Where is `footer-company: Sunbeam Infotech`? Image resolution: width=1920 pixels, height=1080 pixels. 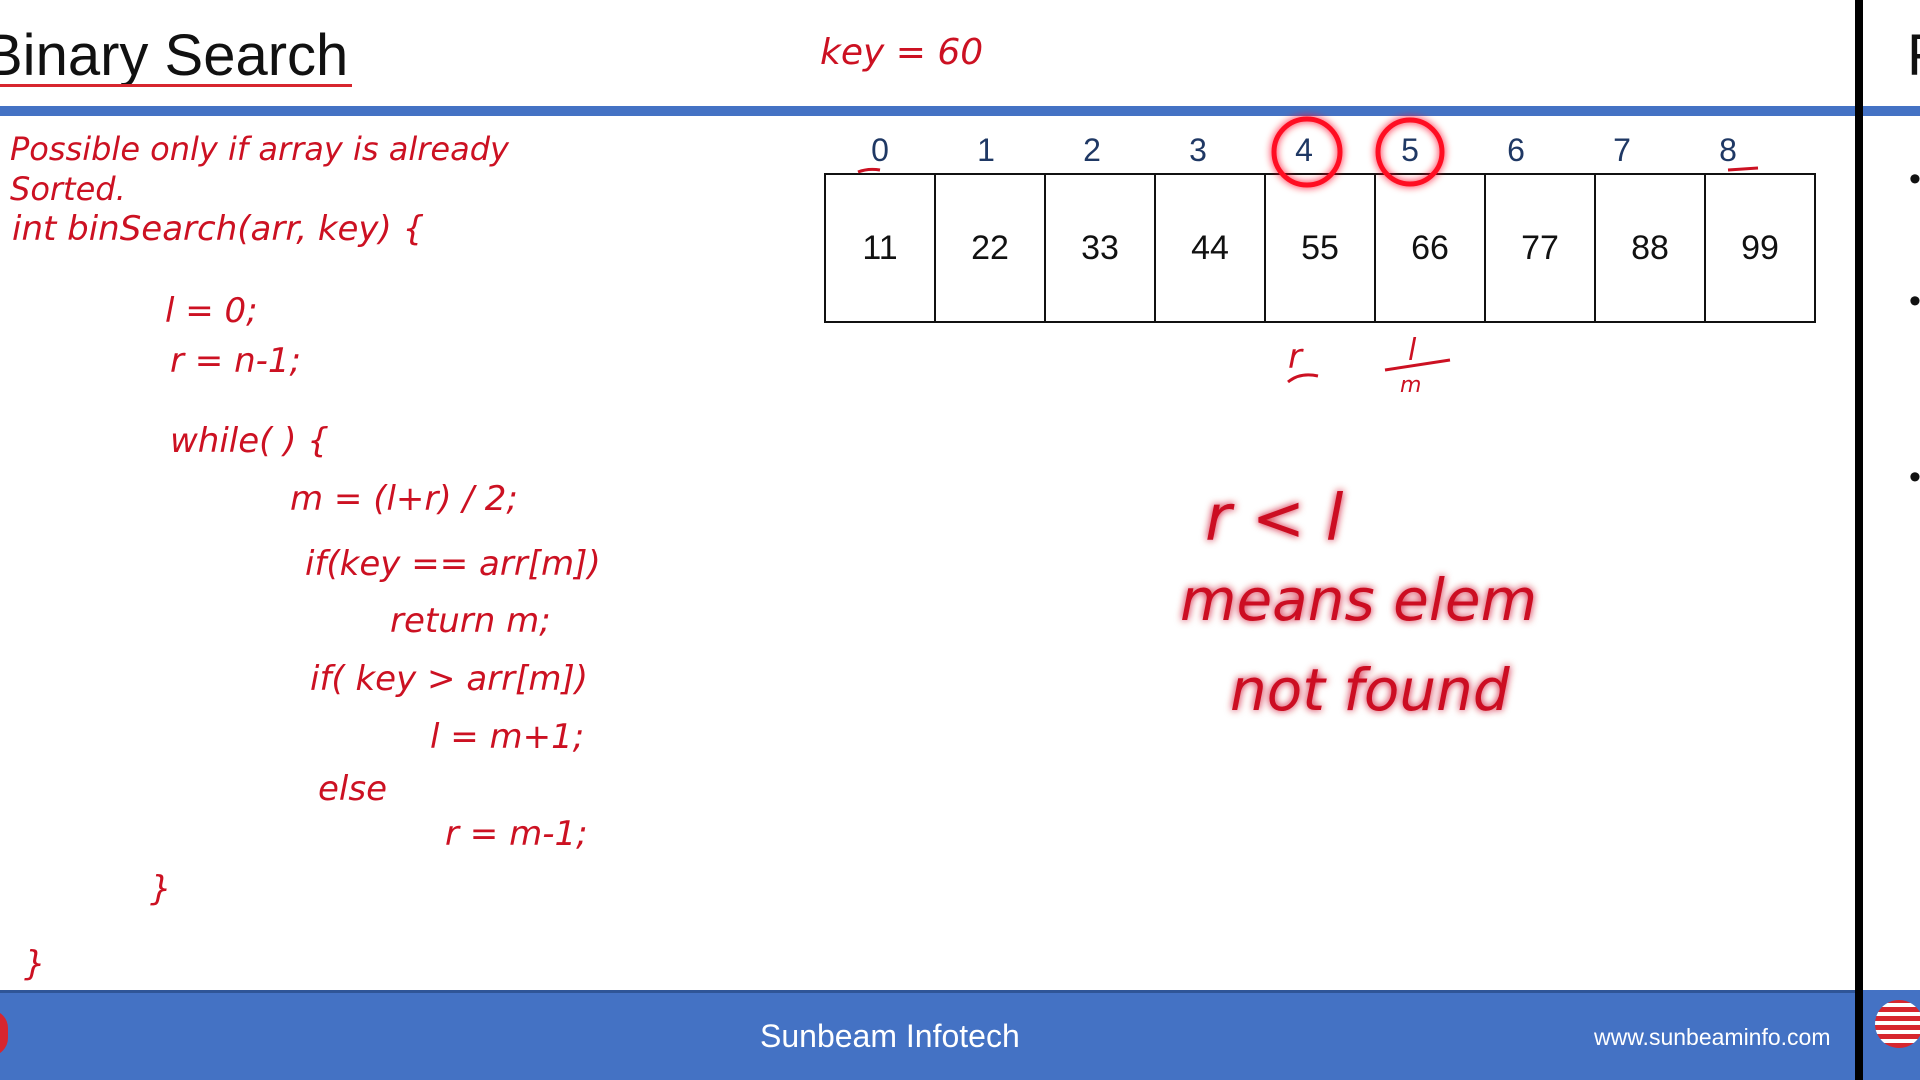 footer-company: Sunbeam Infotech is located at coordinates (890, 1036).